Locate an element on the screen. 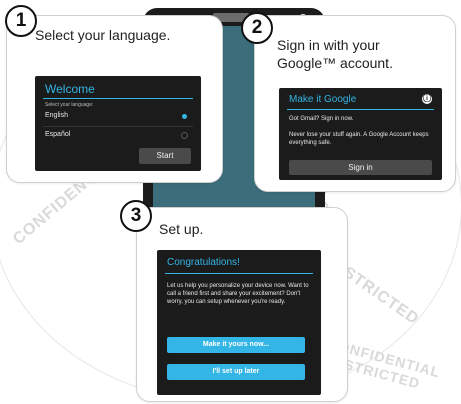 This screenshot has height=404, width=461. step1-number-badge: 1 is located at coordinates (21, 21).